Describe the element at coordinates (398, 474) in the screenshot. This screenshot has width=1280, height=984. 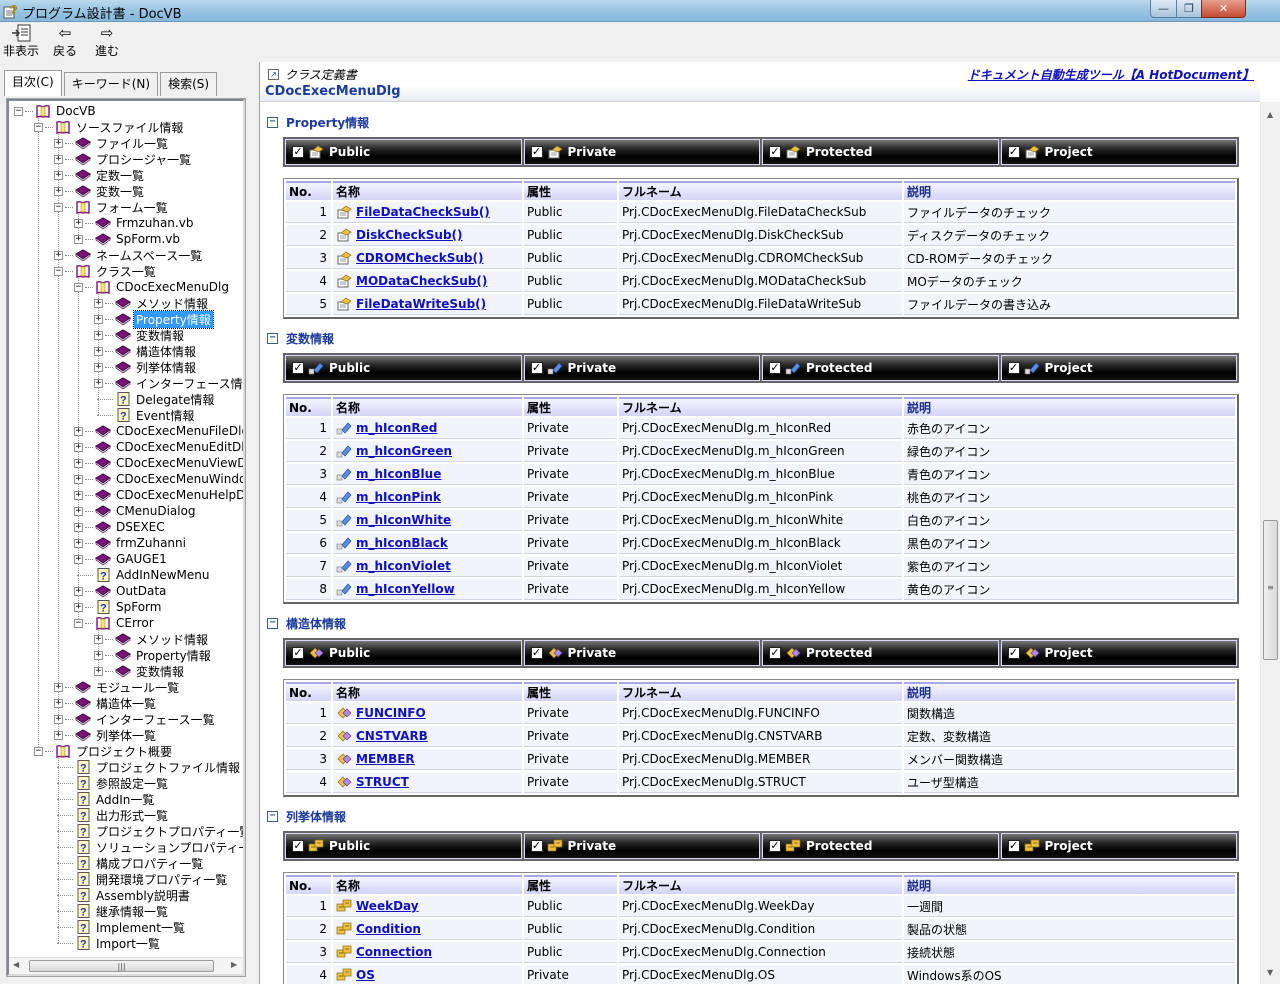
I see `member-link: m_hIconBlue` at that location.